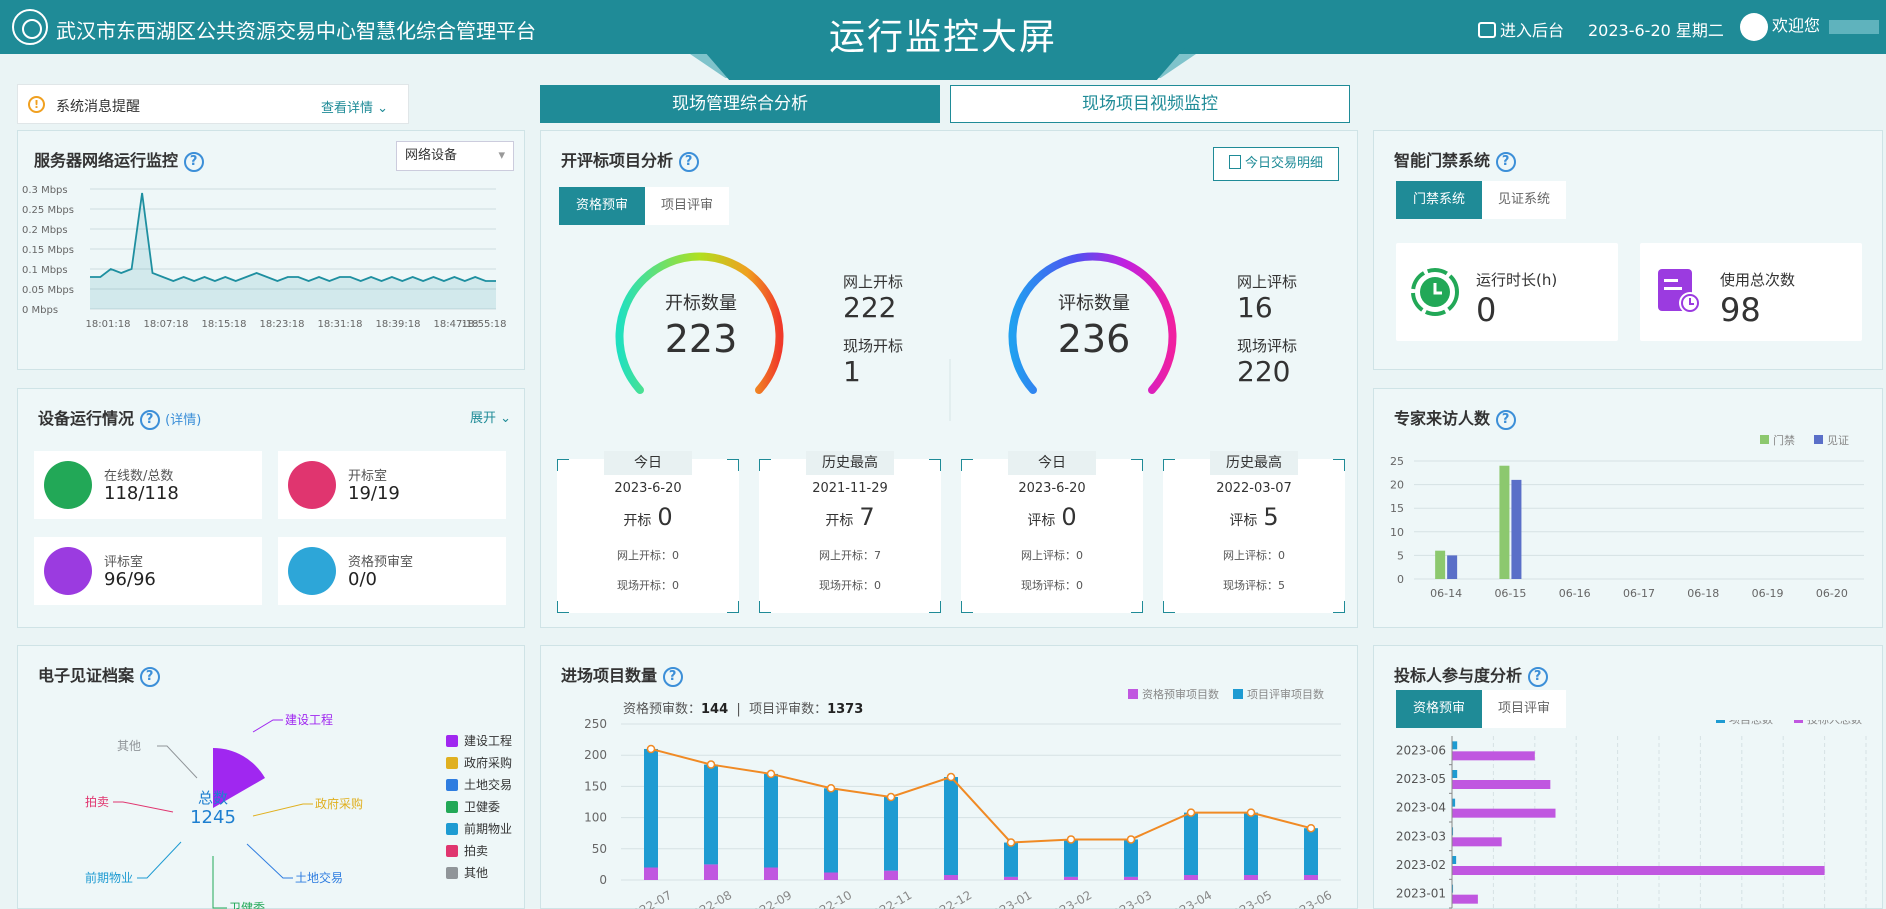 This screenshot has height=909, width=1886. Describe the element at coordinates (602, 206) in the screenshot. I see `tab-qualification: 资格预审` at that location.